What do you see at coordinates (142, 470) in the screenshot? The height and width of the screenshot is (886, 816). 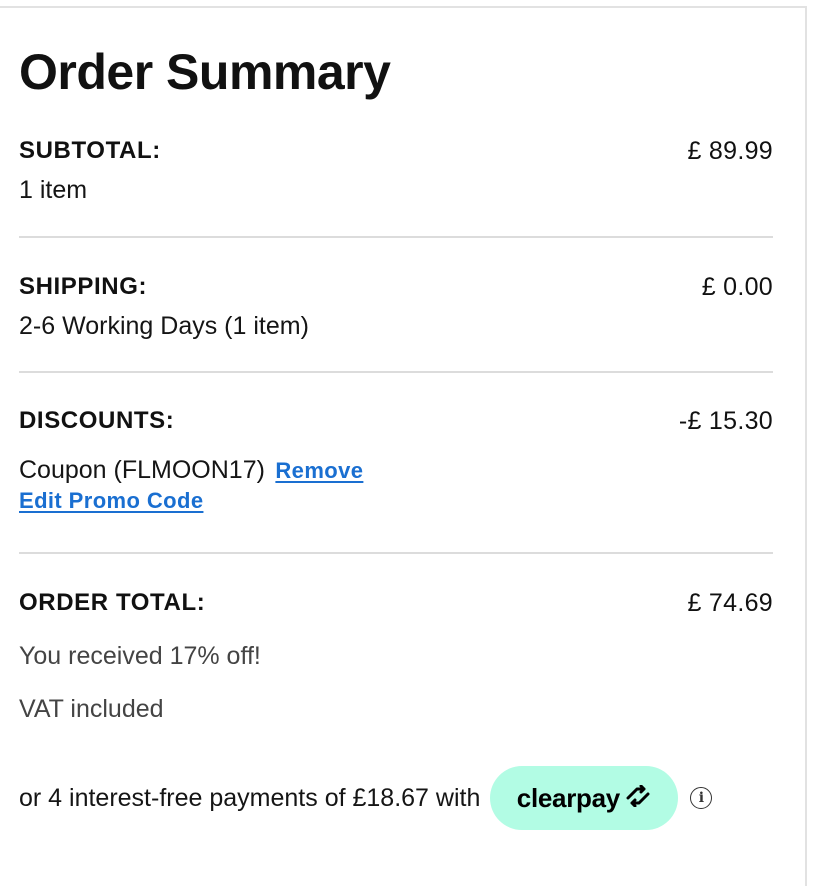 I see `coupon-text: Coupon (FLMOON17)` at bounding box center [142, 470].